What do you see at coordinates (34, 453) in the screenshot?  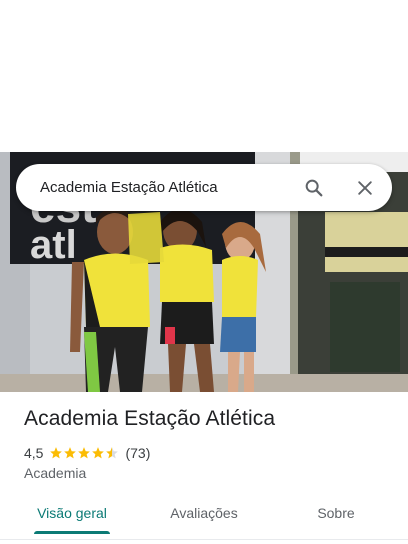 I see `rating-value: 4,5` at bounding box center [34, 453].